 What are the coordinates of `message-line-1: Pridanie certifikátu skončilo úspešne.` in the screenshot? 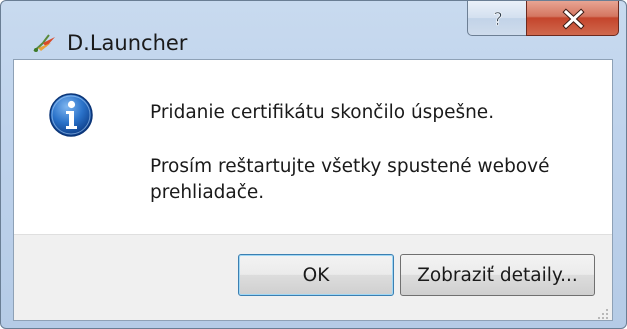 It's located at (322, 112).